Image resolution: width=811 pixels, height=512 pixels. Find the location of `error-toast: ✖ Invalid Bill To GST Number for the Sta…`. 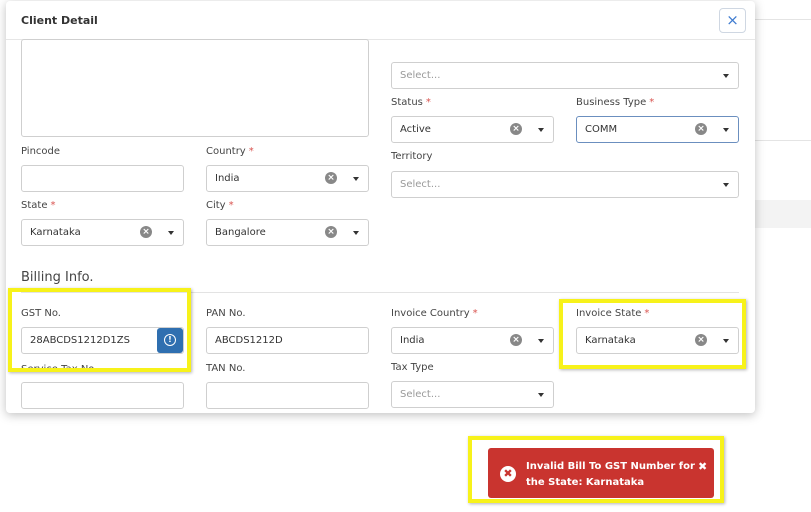

error-toast: ✖ Invalid Bill To GST Number for the Sta… is located at coordinates (601, 473).